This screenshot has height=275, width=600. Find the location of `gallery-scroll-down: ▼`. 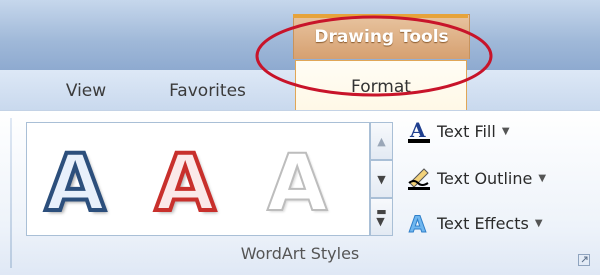

gallery-scroll-down: ▼ is located at coordinates (381, 179).